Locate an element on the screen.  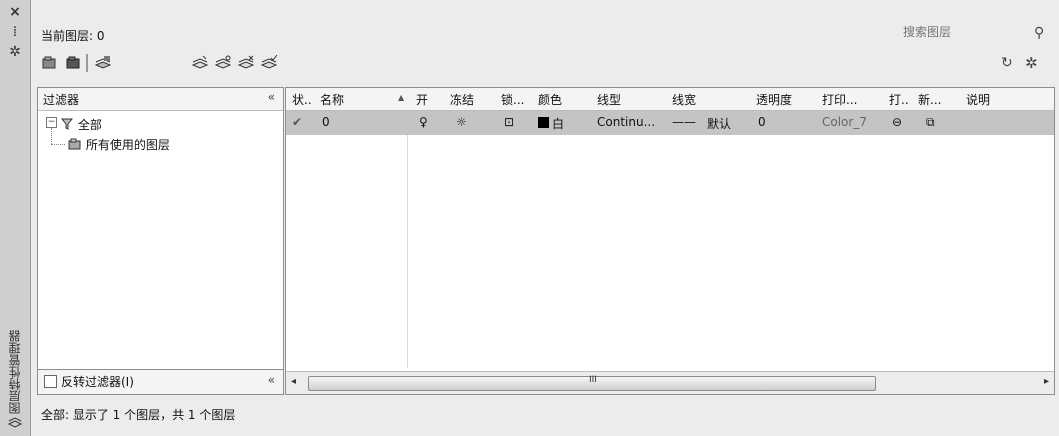
palette-title: 图层特性管理器 is located at coordinates (15, 372).